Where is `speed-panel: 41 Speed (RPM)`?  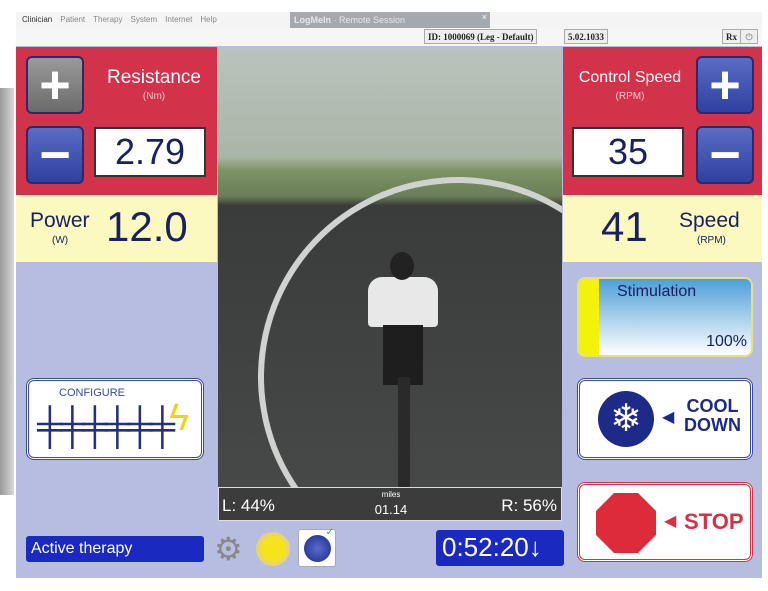
speed-panel: 41 Speed (RPM) is located at coordinates (662, 228).